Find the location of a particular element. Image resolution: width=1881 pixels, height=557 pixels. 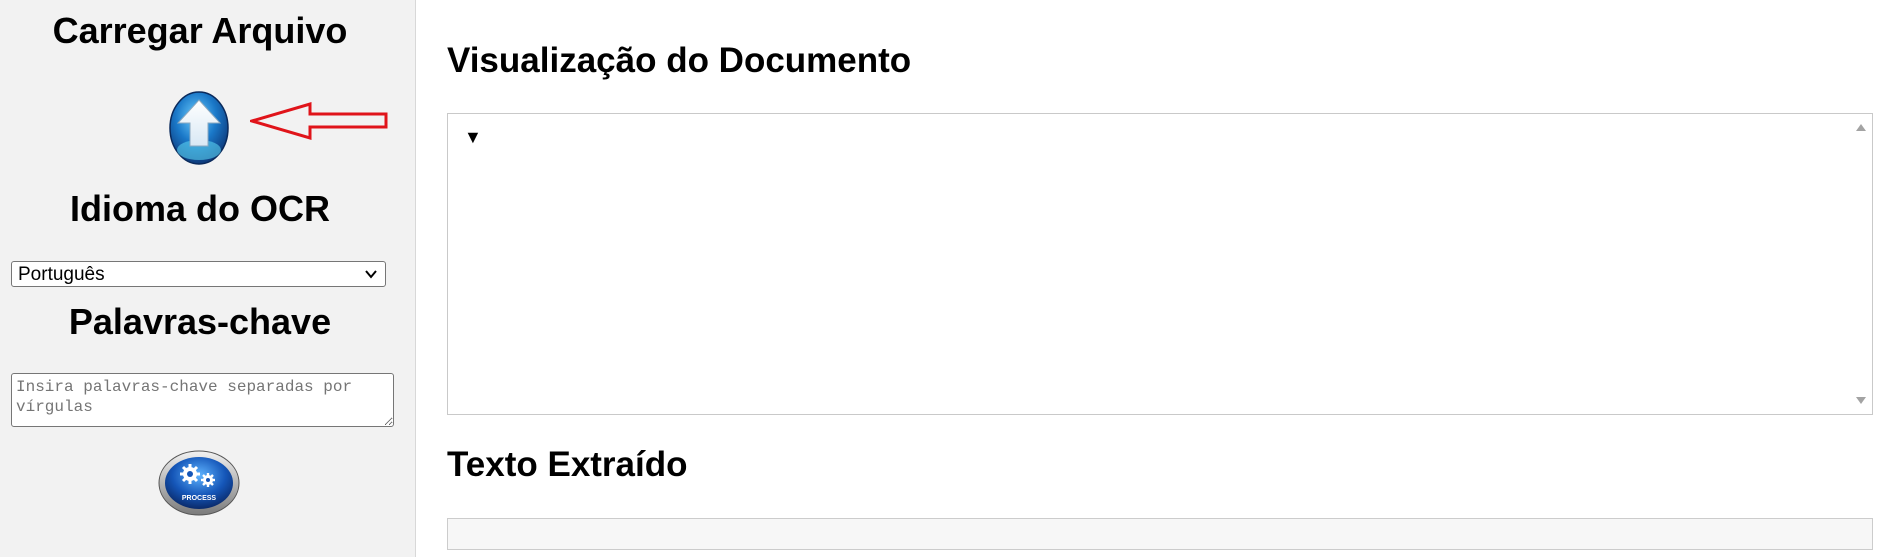

ocr-language-select: Português is located at coordinates (198, 274).